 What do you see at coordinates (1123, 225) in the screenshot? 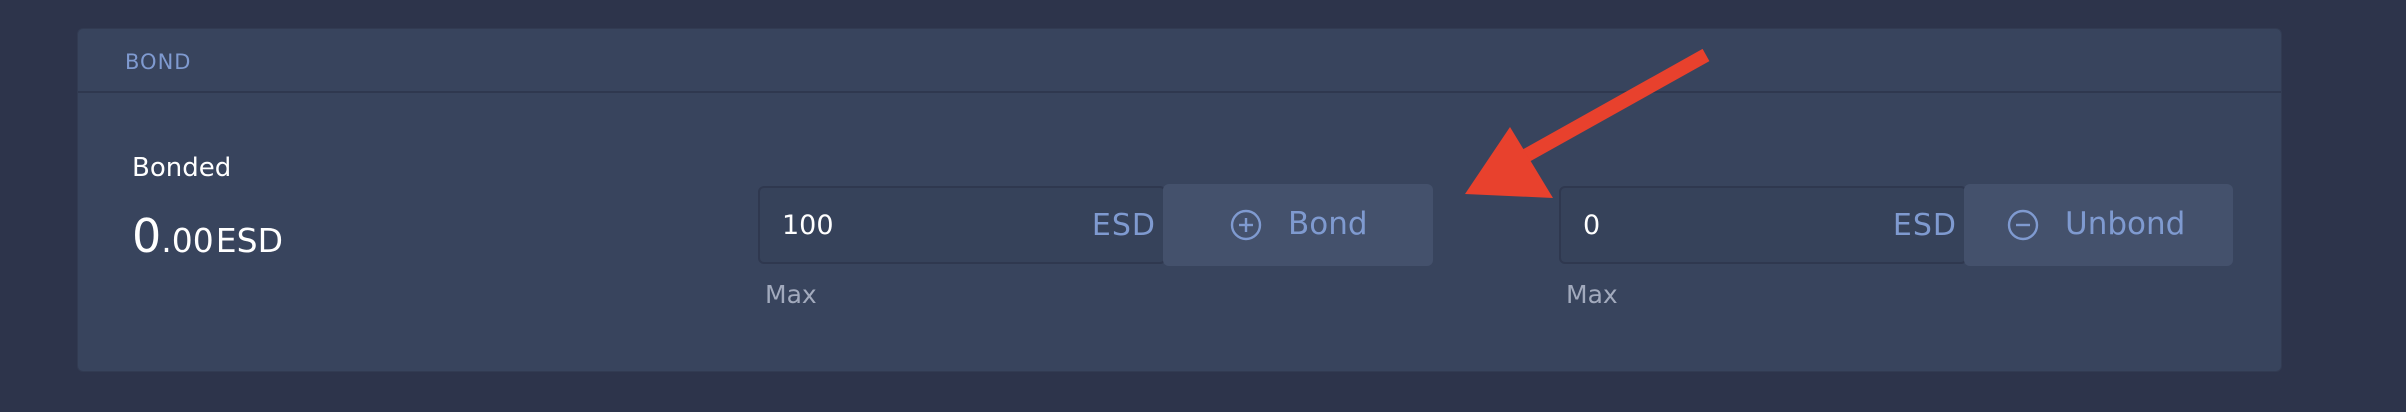
I see `bond-unit-label: ESD` at bounding box center [1123, 225].